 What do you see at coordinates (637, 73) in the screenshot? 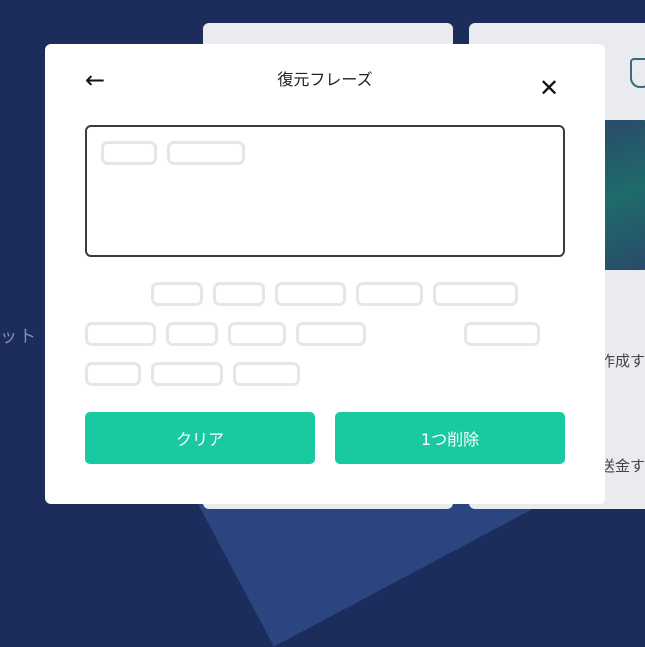
I see `shield-icon` at bounding box center [637, 73].